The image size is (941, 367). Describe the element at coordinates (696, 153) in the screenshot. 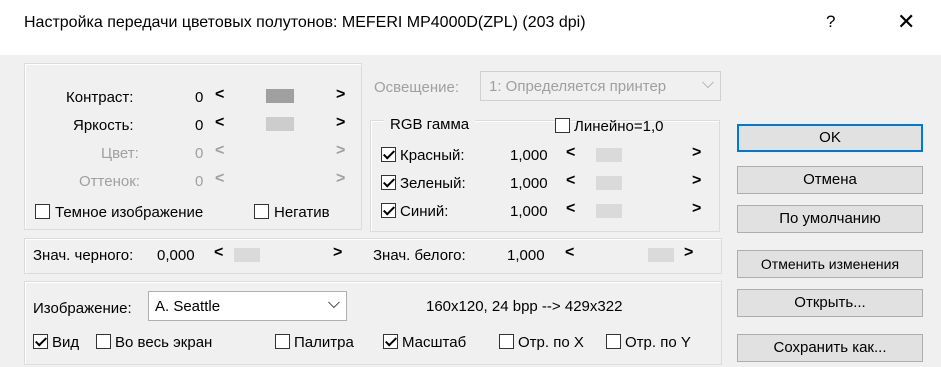

I see `red-right-arrow: >` at that location.